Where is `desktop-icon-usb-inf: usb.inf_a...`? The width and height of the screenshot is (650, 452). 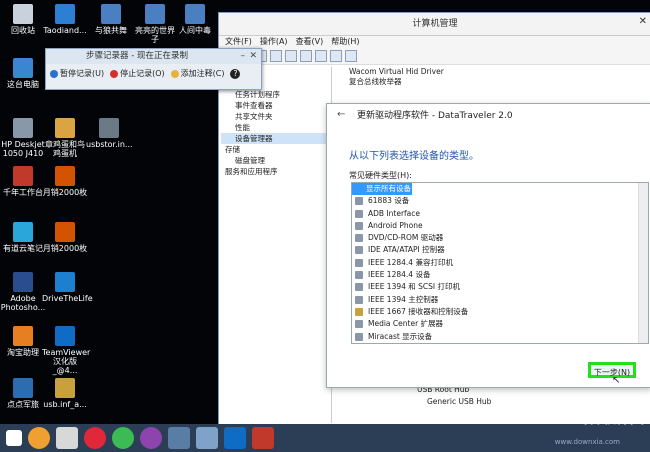 desktop-icon-usb-inf: usb.inf_a... is located at coordinates (65, 393).